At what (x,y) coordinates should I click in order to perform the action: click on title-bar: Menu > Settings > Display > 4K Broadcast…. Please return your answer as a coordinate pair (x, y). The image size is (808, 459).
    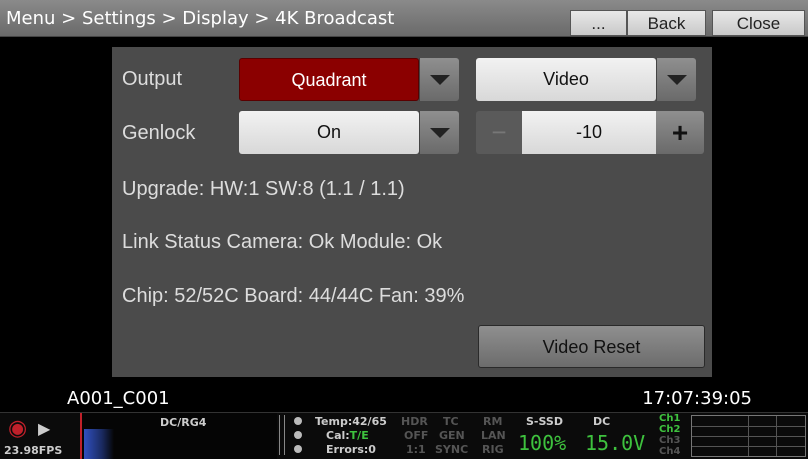
    Looking at the image, I should click on (404, 18).